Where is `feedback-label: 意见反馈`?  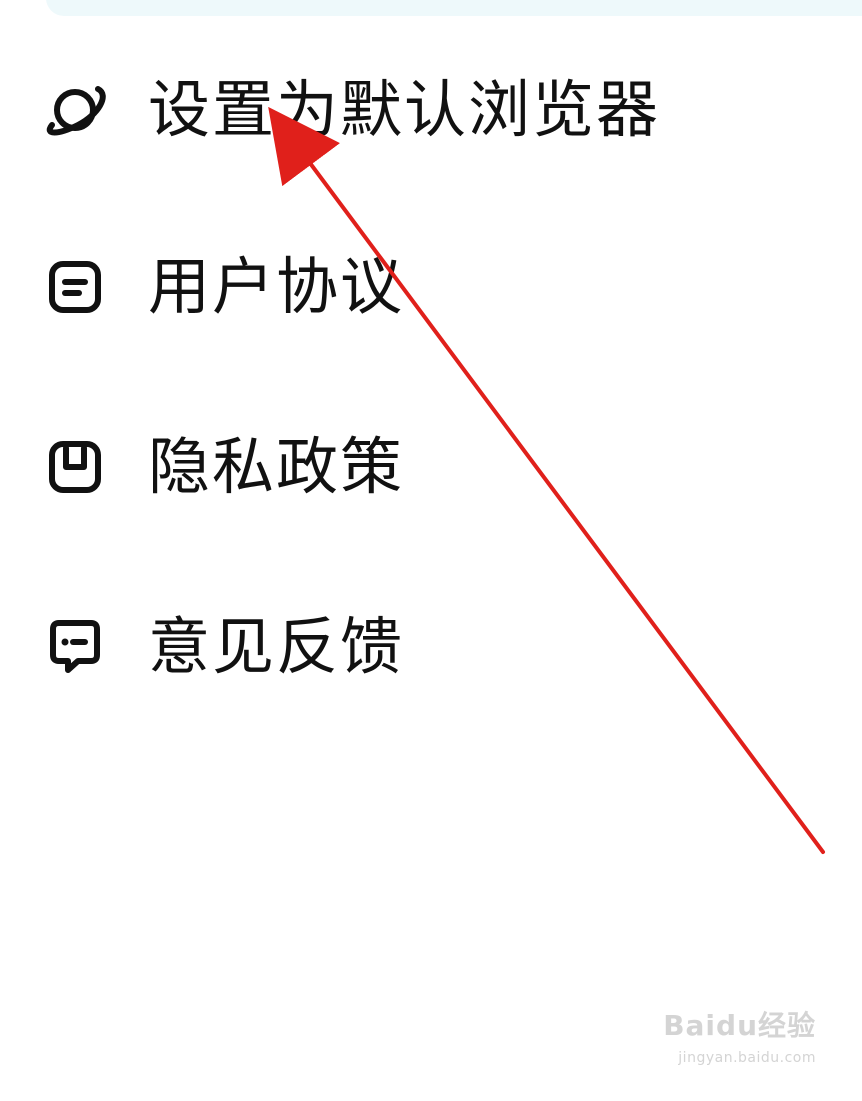
feedback-label: 意见反馈 is located at coordinates (276, 646).